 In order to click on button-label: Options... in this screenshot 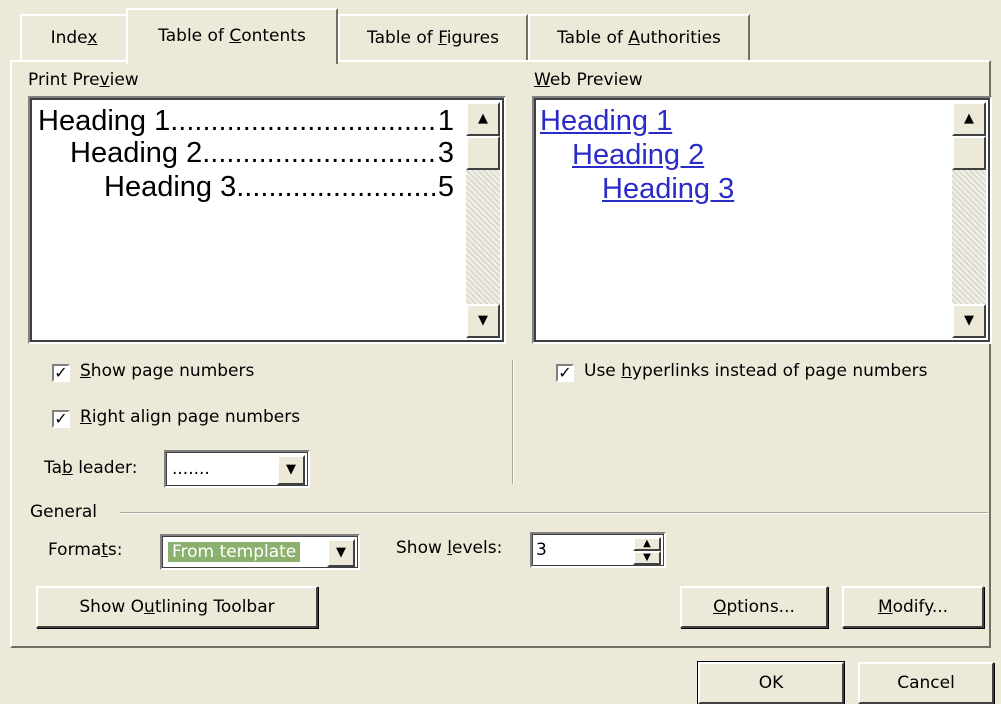, I will do `click(754, 607)`.